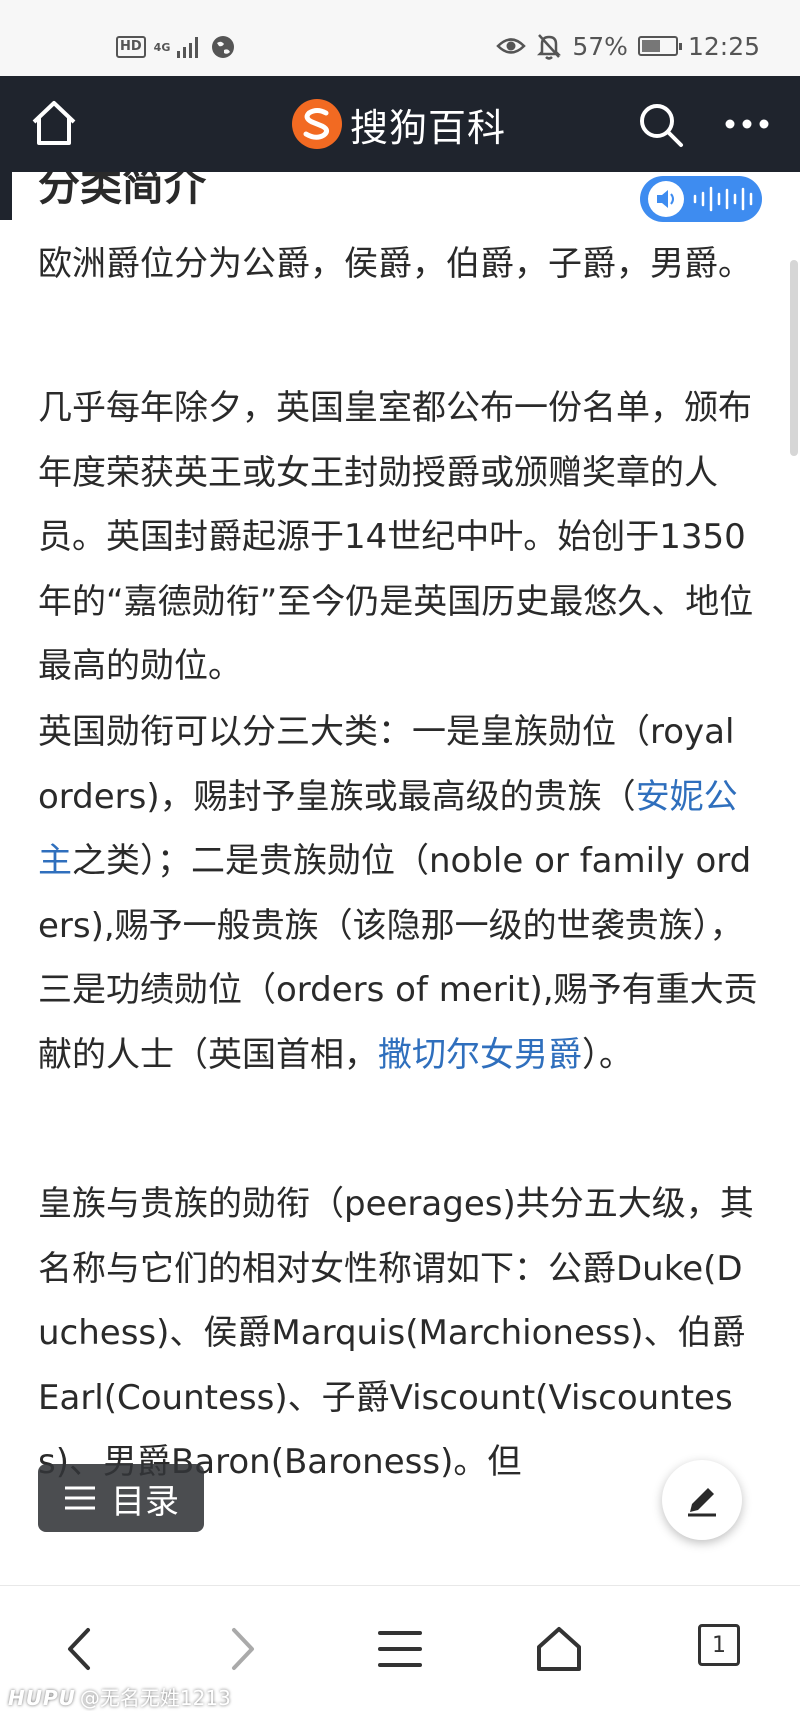 The image size is (800, 1711). I want to click on clock: 12:25, so click(723, 46).